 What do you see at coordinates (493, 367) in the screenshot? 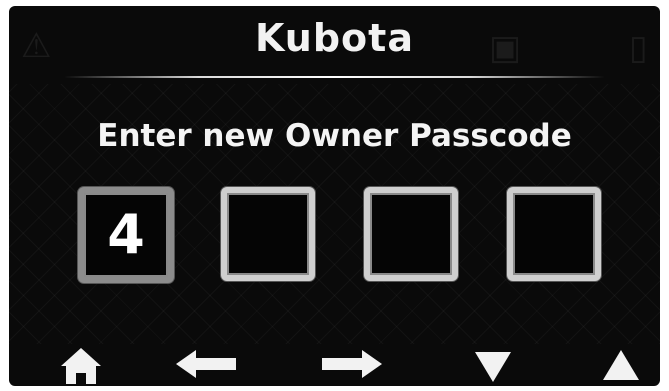
I see `triangle-down-icon` at bounding box center [493, 367].